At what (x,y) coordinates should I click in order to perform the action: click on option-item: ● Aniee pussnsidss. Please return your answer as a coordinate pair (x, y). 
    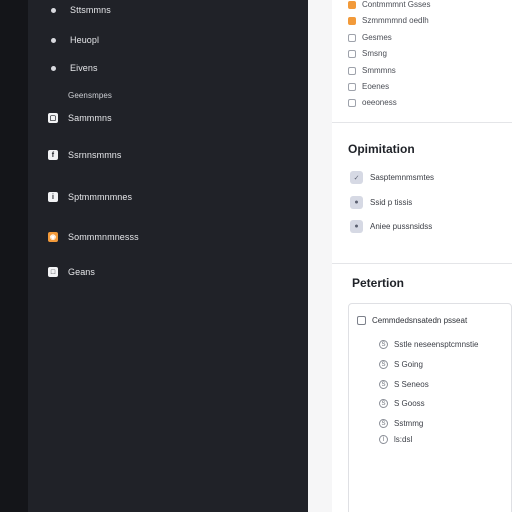
    Looking at the image, I should click on (391, 226).